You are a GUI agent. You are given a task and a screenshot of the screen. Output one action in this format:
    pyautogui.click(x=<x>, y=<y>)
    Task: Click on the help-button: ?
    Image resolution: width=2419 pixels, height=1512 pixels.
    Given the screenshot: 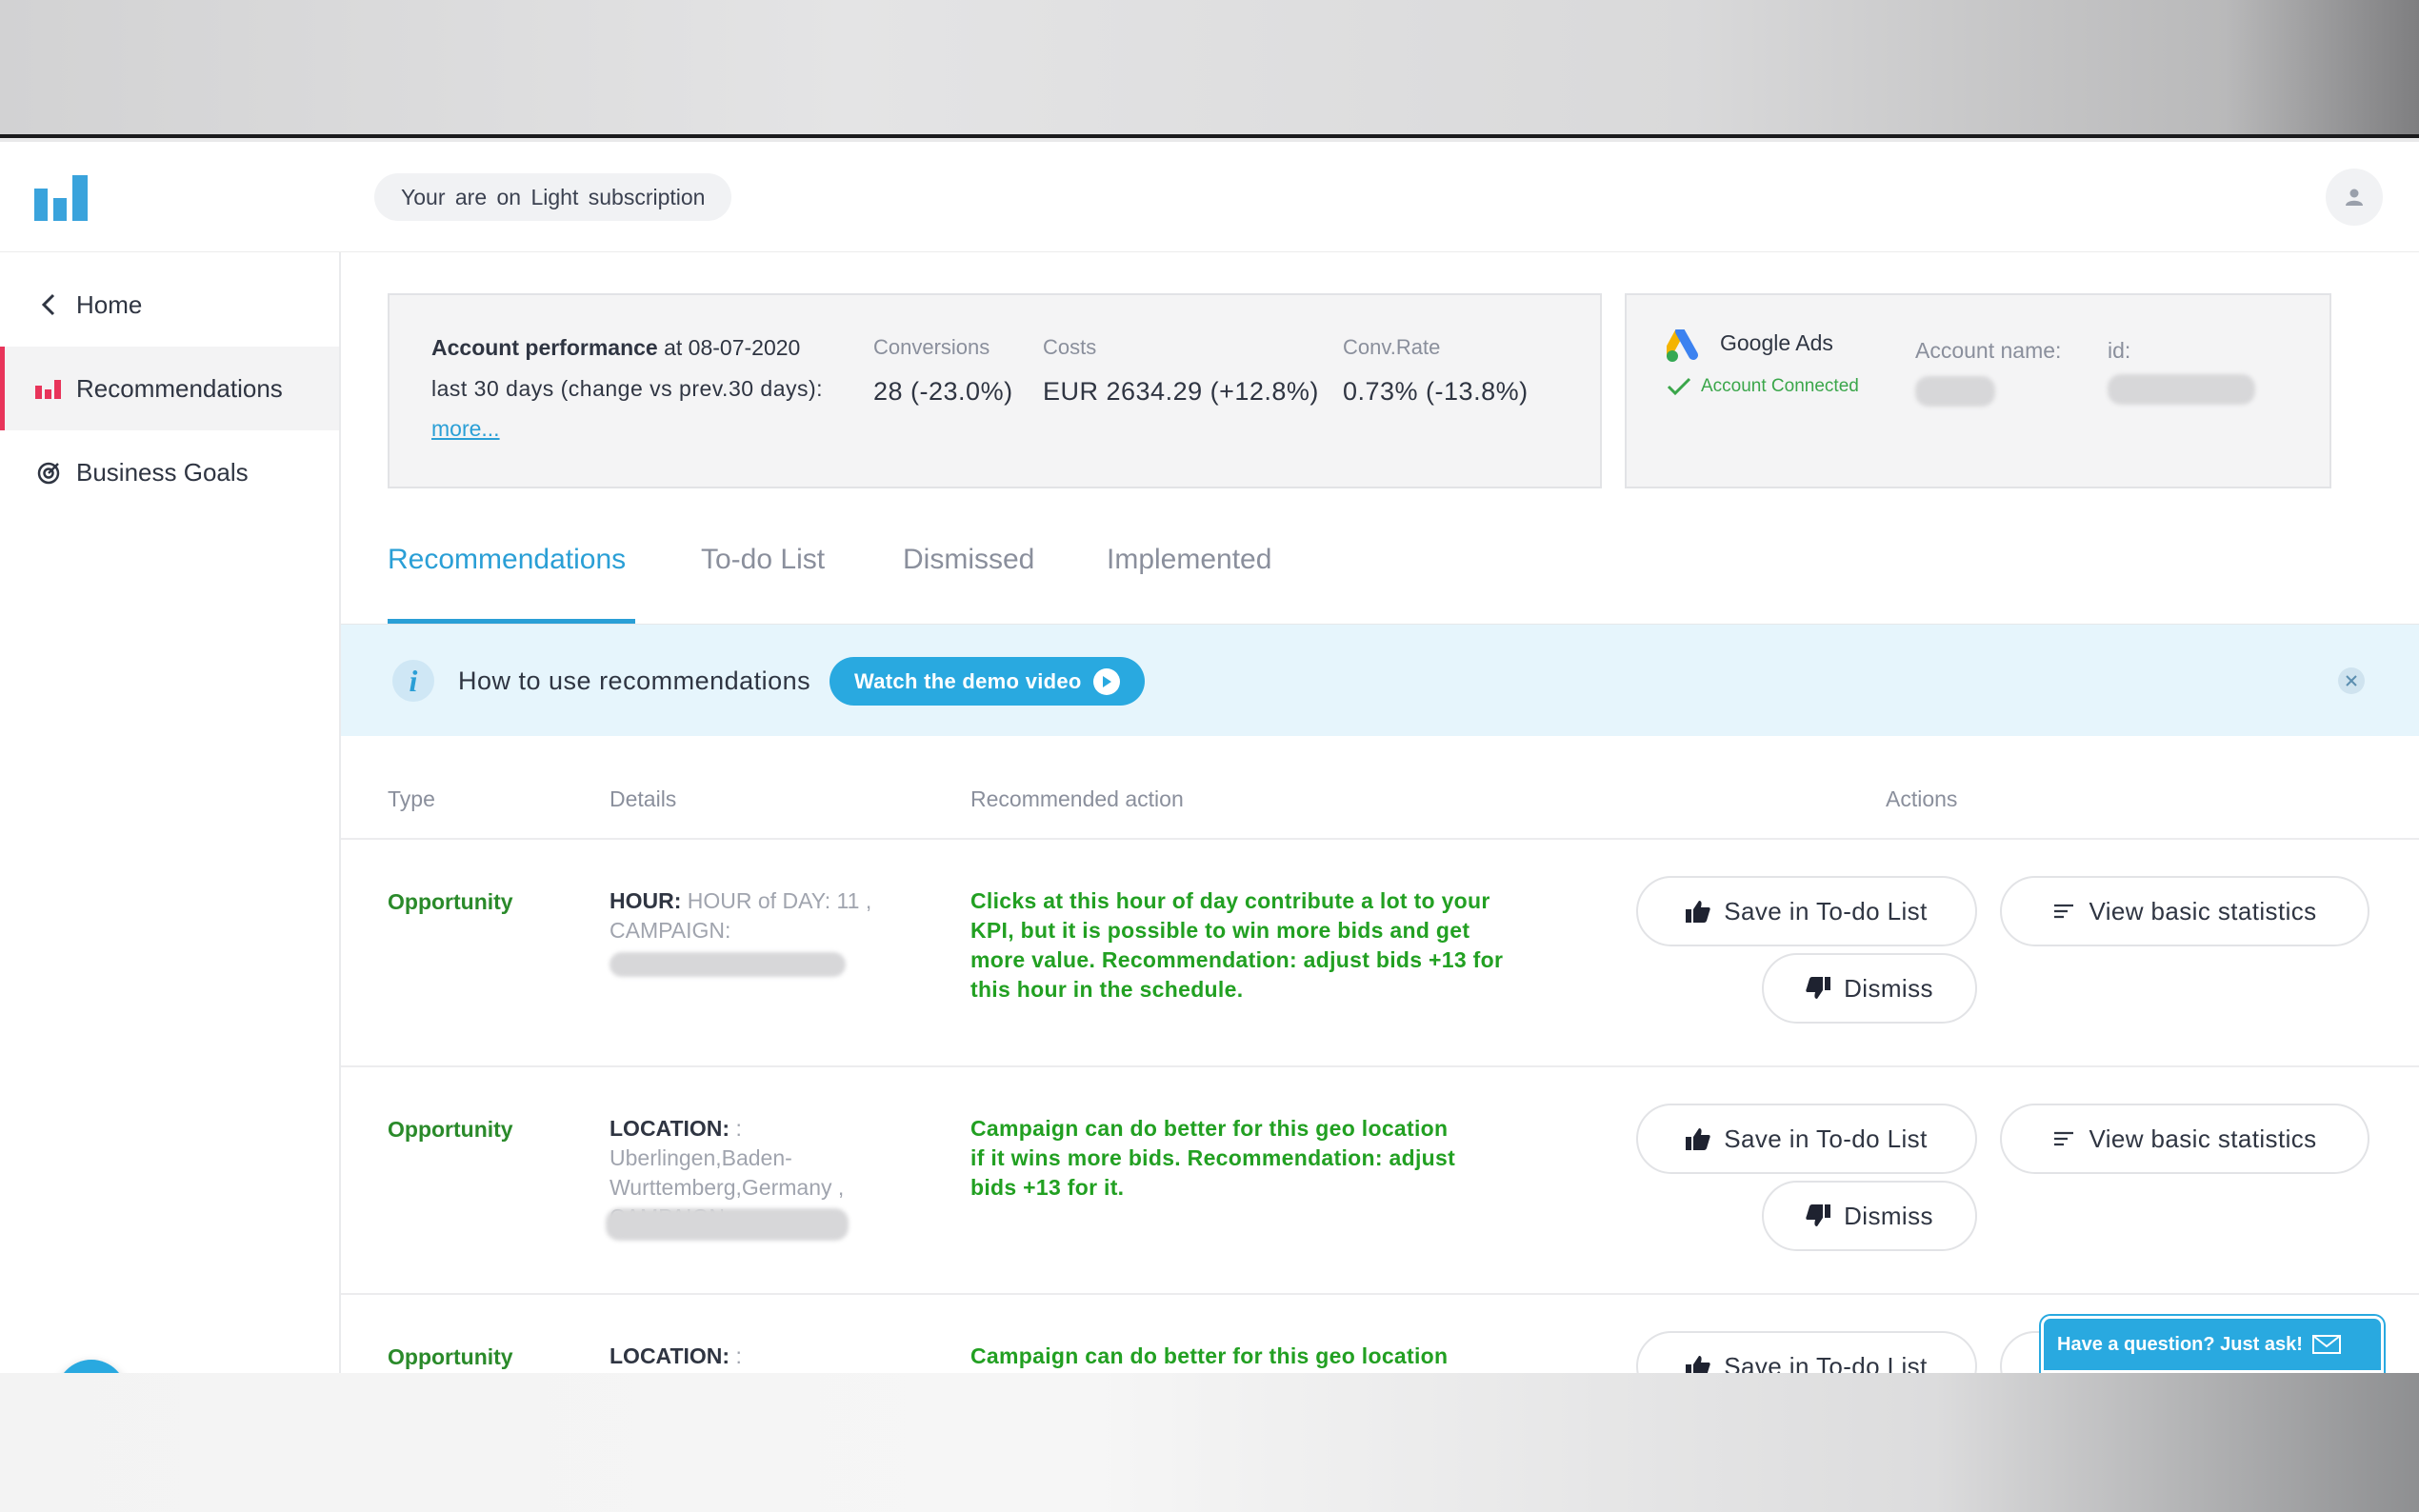 What is the action you would take?
    pyautogui.click(x=91, y=1366)
    